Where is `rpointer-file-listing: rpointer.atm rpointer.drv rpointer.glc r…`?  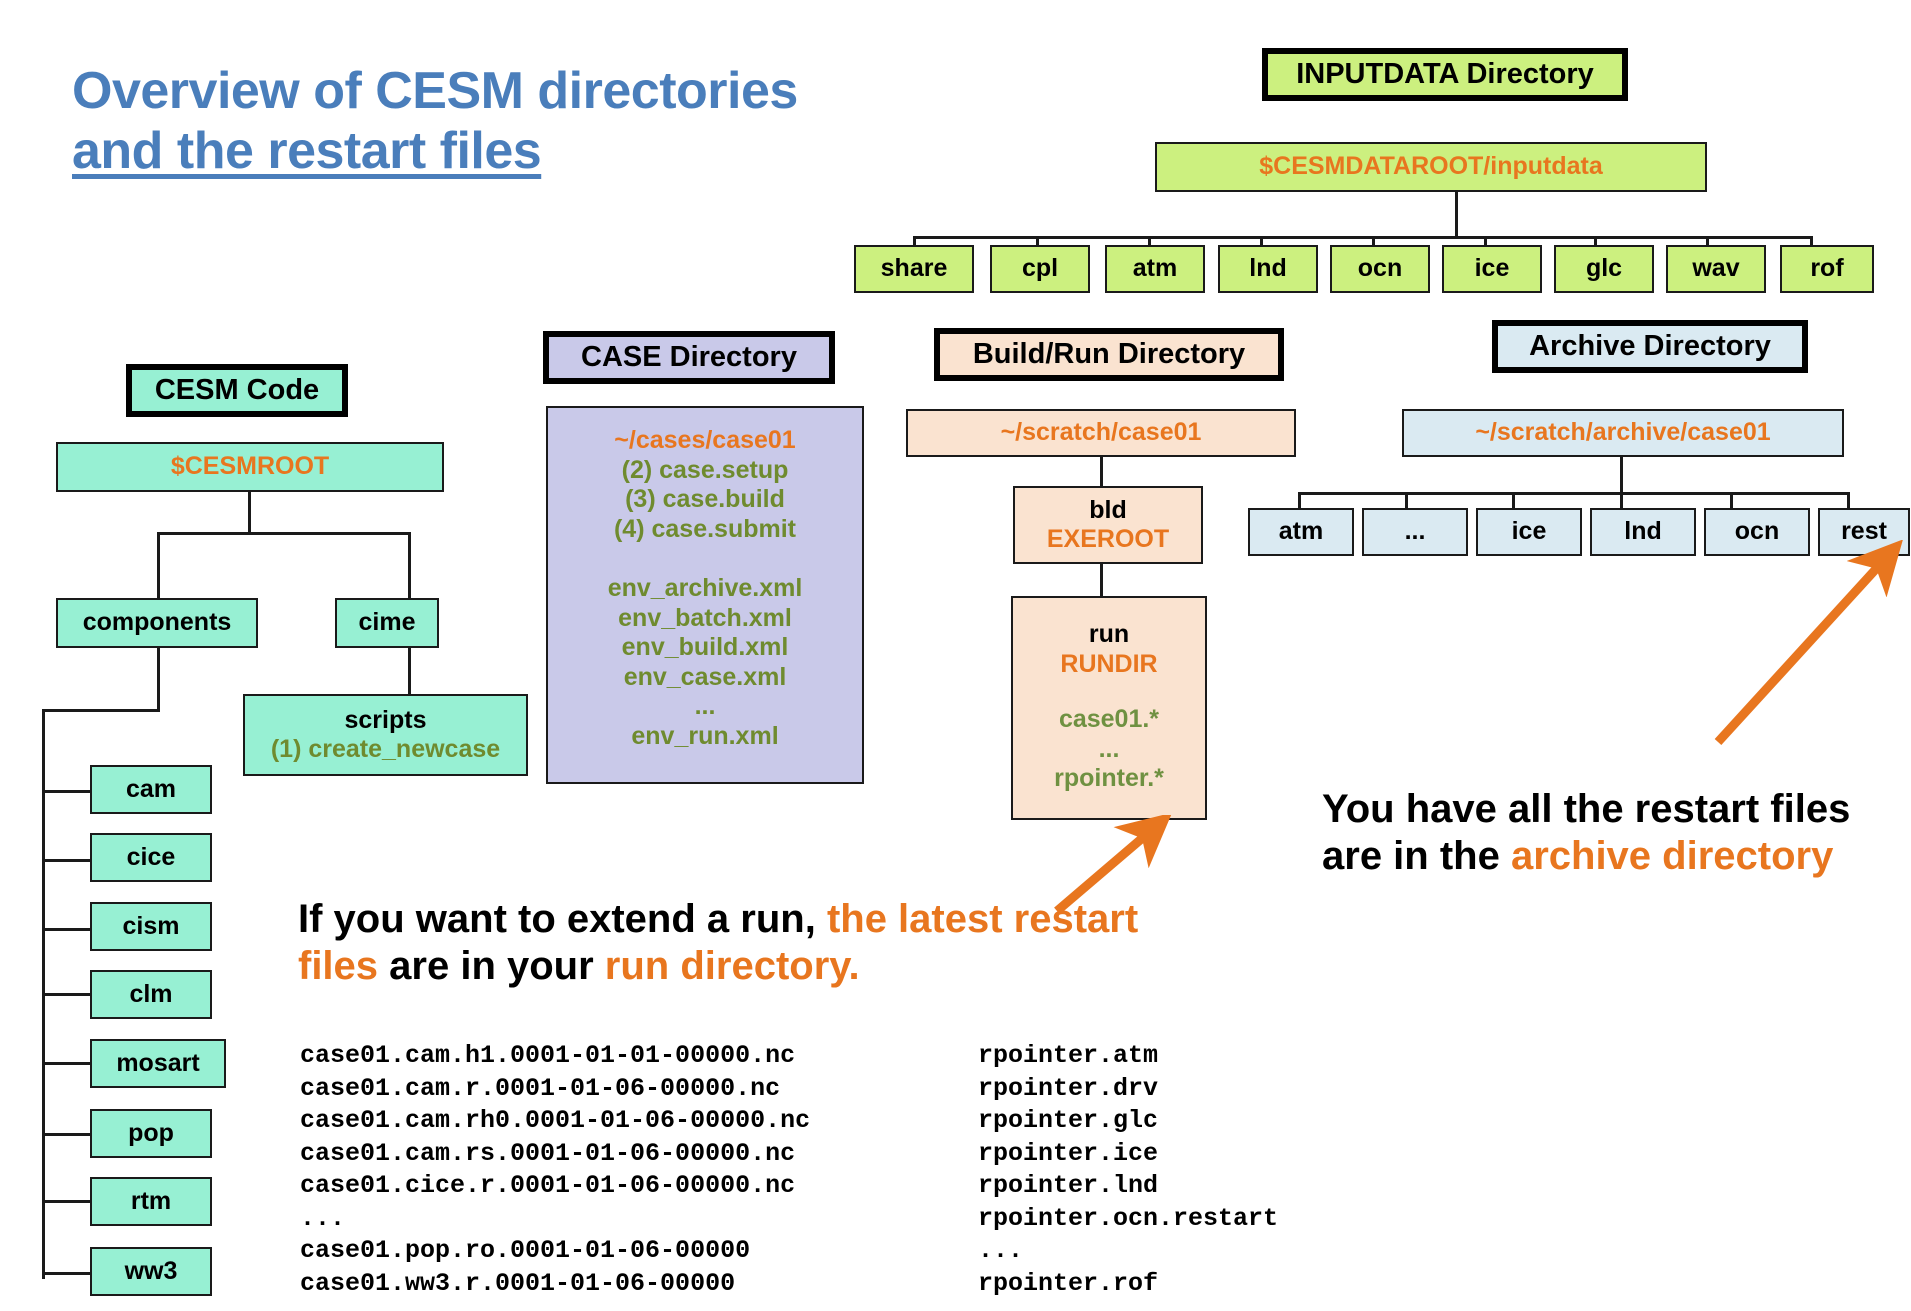 rpointer-file-listing: rpointer.atm rpointer.drv rpointer.glc r… is located at coordinates (1128, 1169).